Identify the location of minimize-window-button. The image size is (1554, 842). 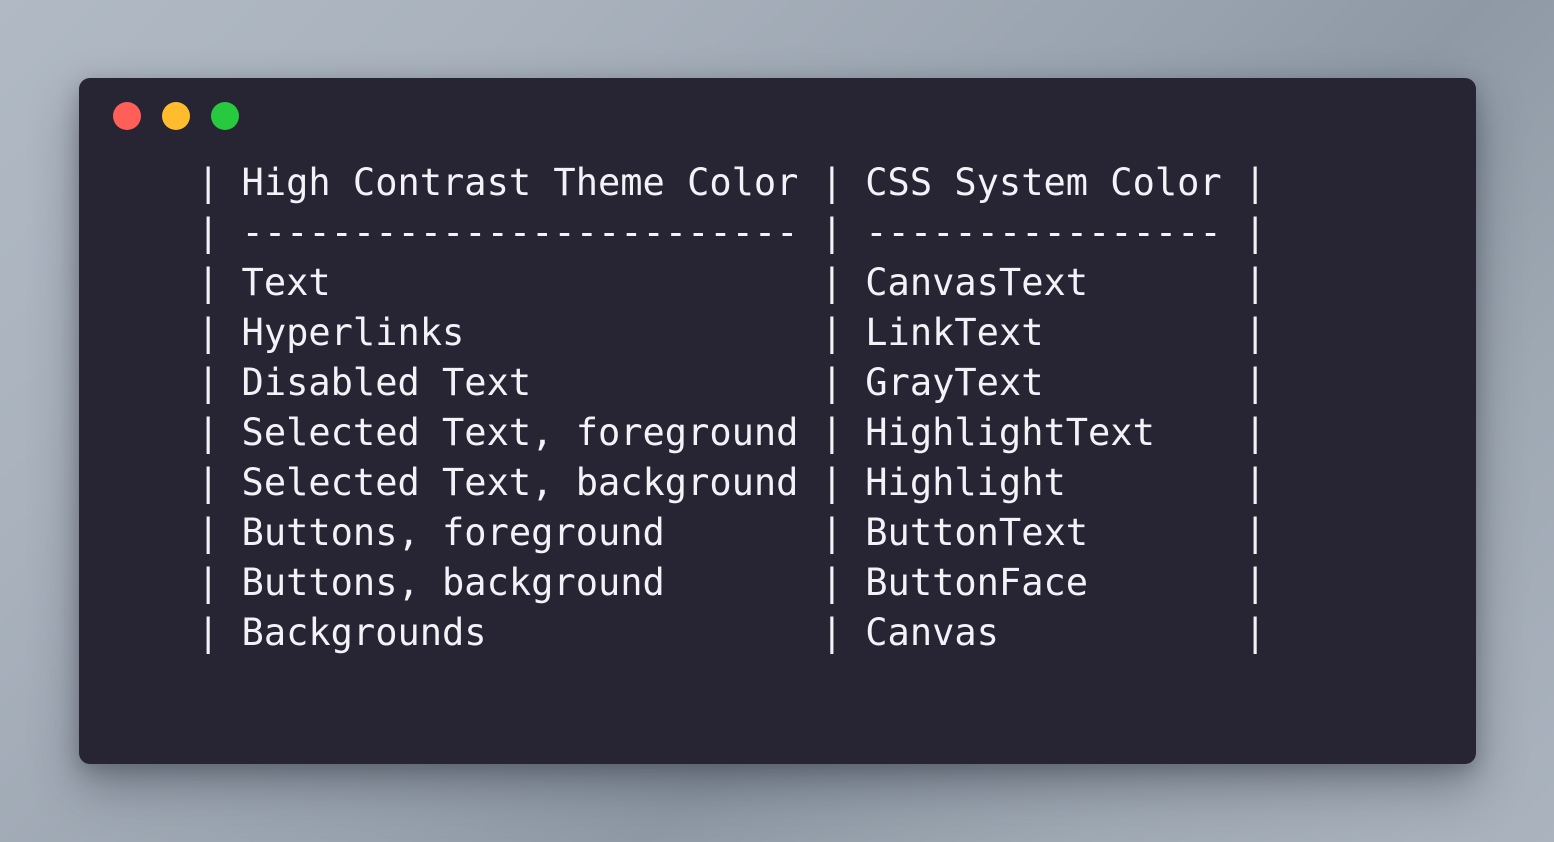
(176, 116).